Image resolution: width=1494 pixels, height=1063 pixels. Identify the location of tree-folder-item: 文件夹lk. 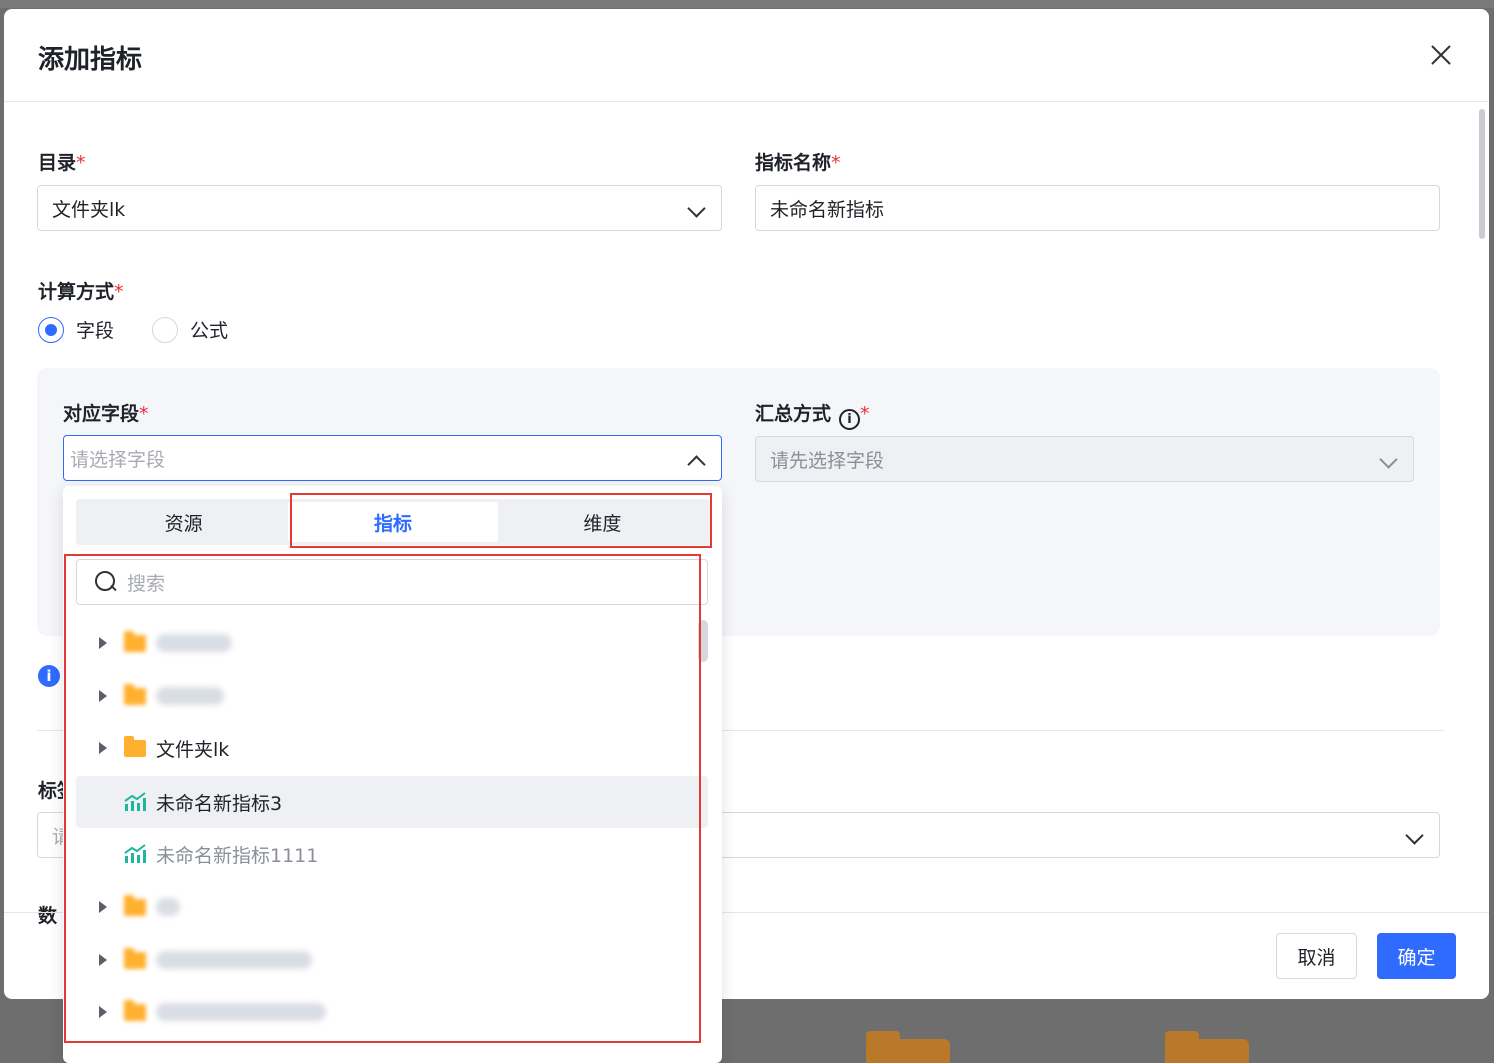
(392, 748).